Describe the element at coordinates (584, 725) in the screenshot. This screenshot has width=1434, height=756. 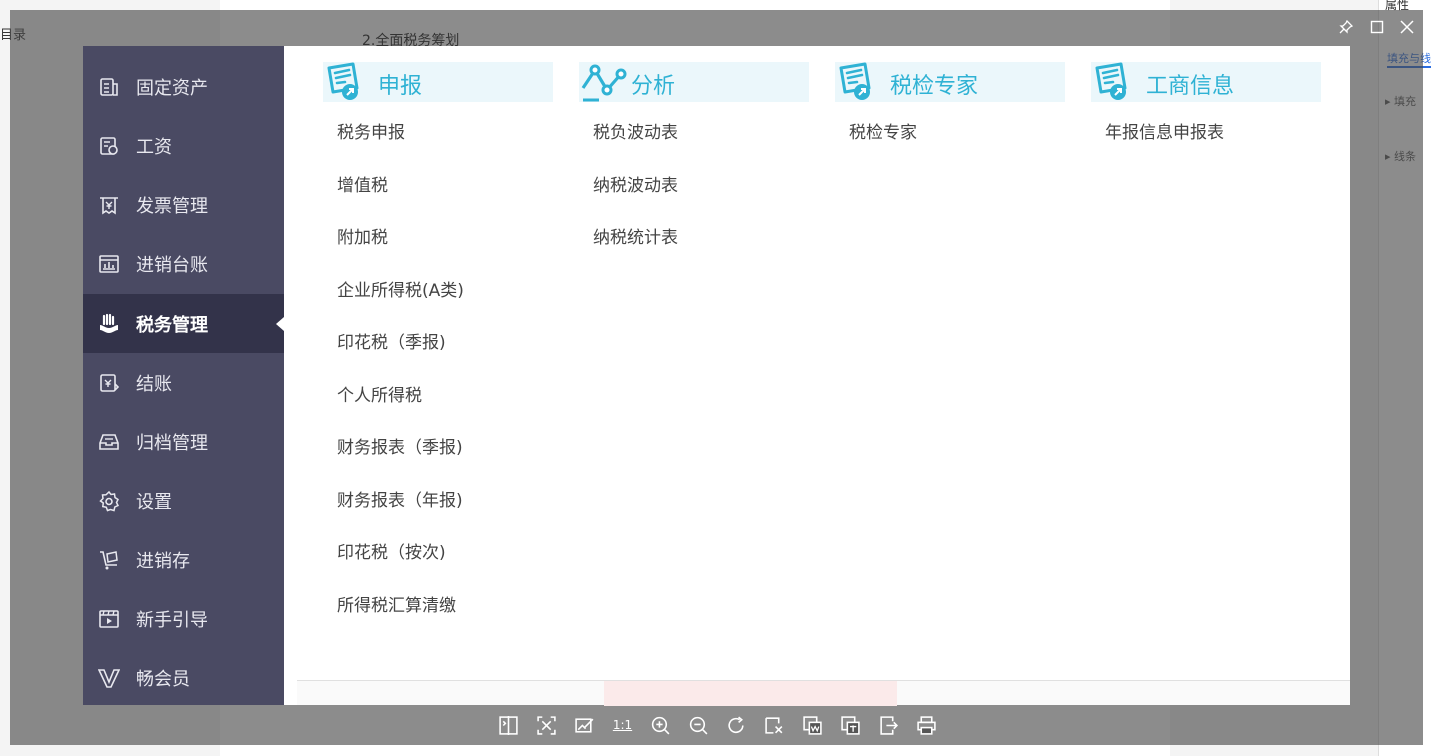
I see `edit-image-icon` at that location.